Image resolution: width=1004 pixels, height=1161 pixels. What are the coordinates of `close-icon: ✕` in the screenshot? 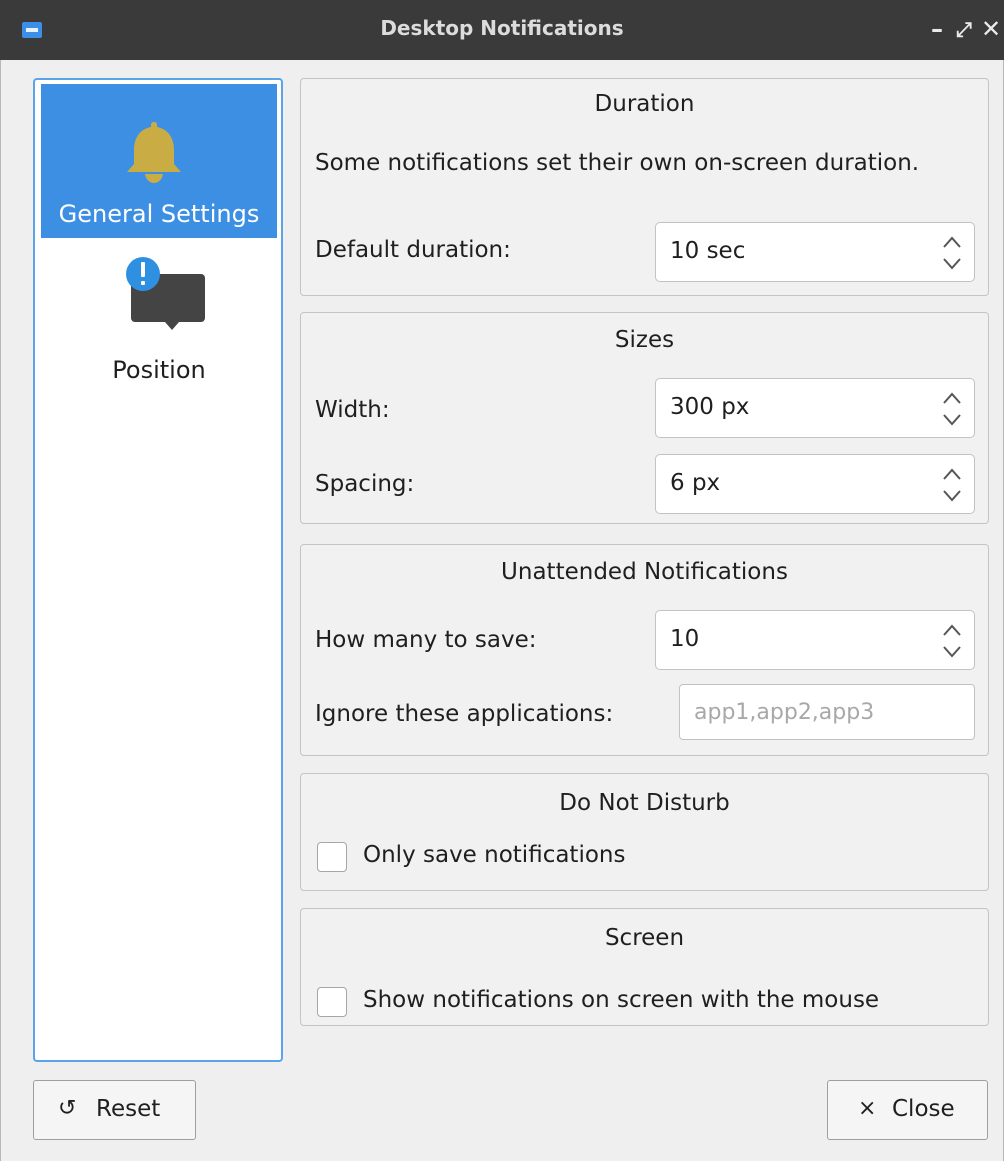 It's located at (991, 29).